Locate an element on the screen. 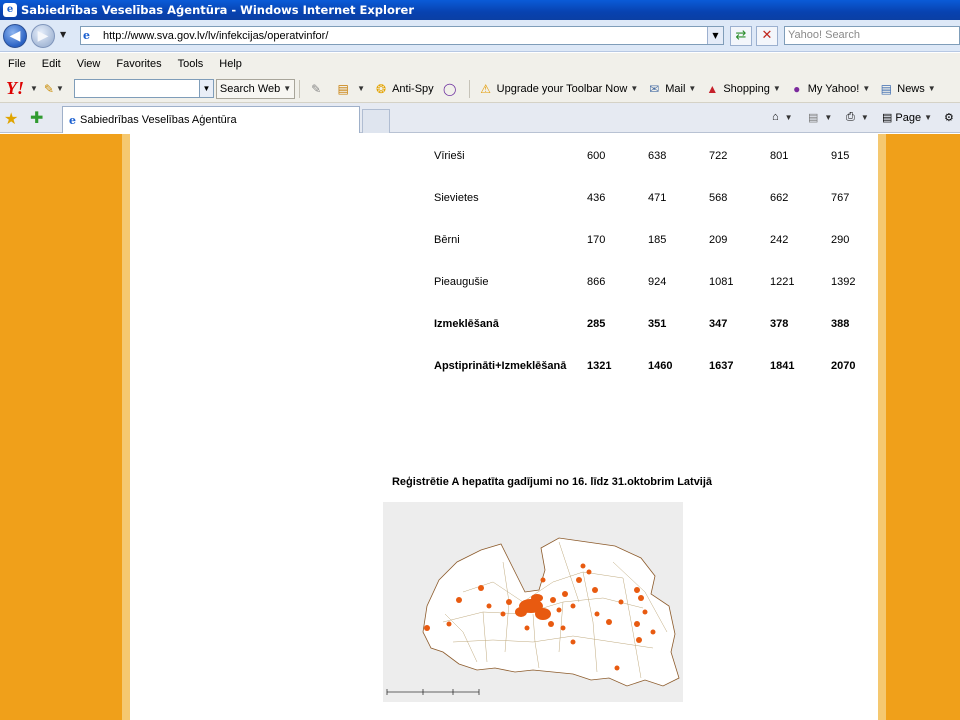 The width and height of the screenshot is (960, 720). map-scale-bar is located at coordinates (433, 692).